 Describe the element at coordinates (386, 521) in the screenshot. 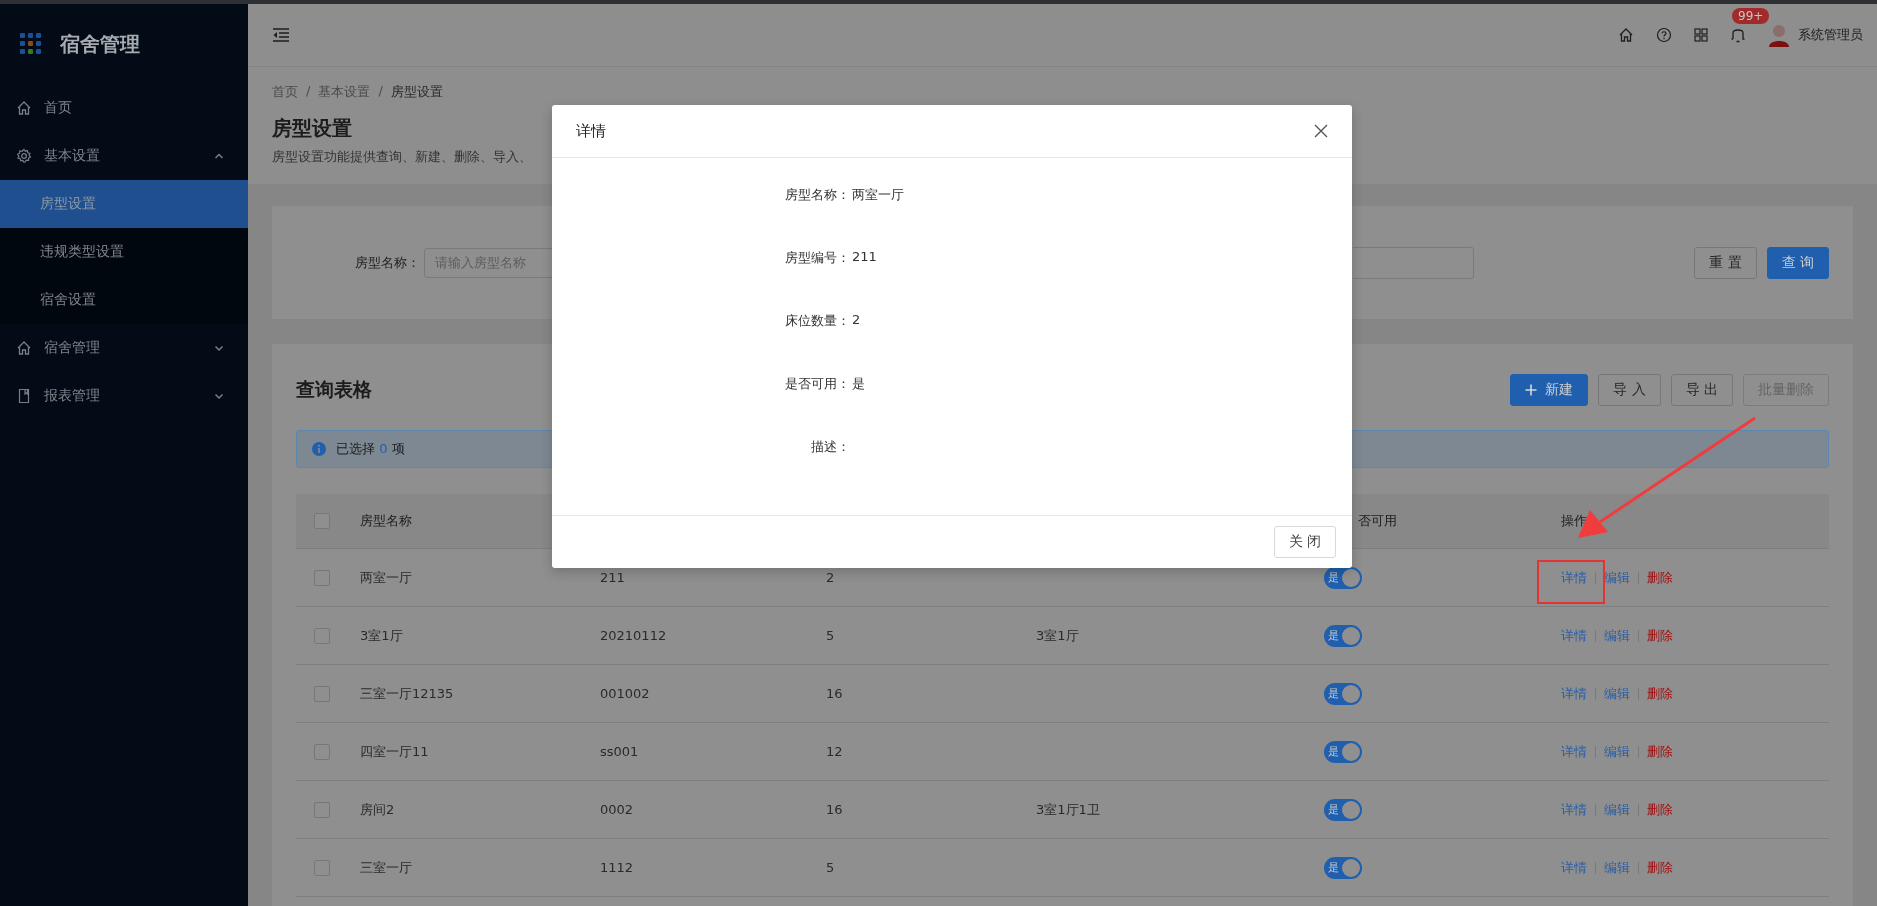

I see `column-header: 房型名称` at that location.